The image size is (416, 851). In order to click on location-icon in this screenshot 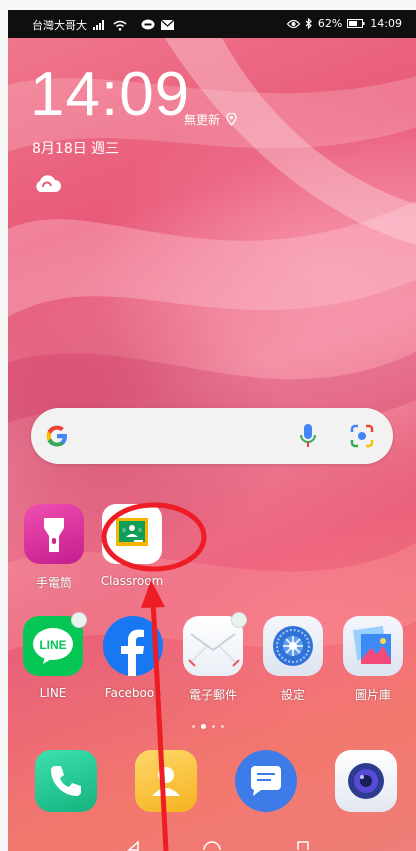, I will do `click(231, 119)`.